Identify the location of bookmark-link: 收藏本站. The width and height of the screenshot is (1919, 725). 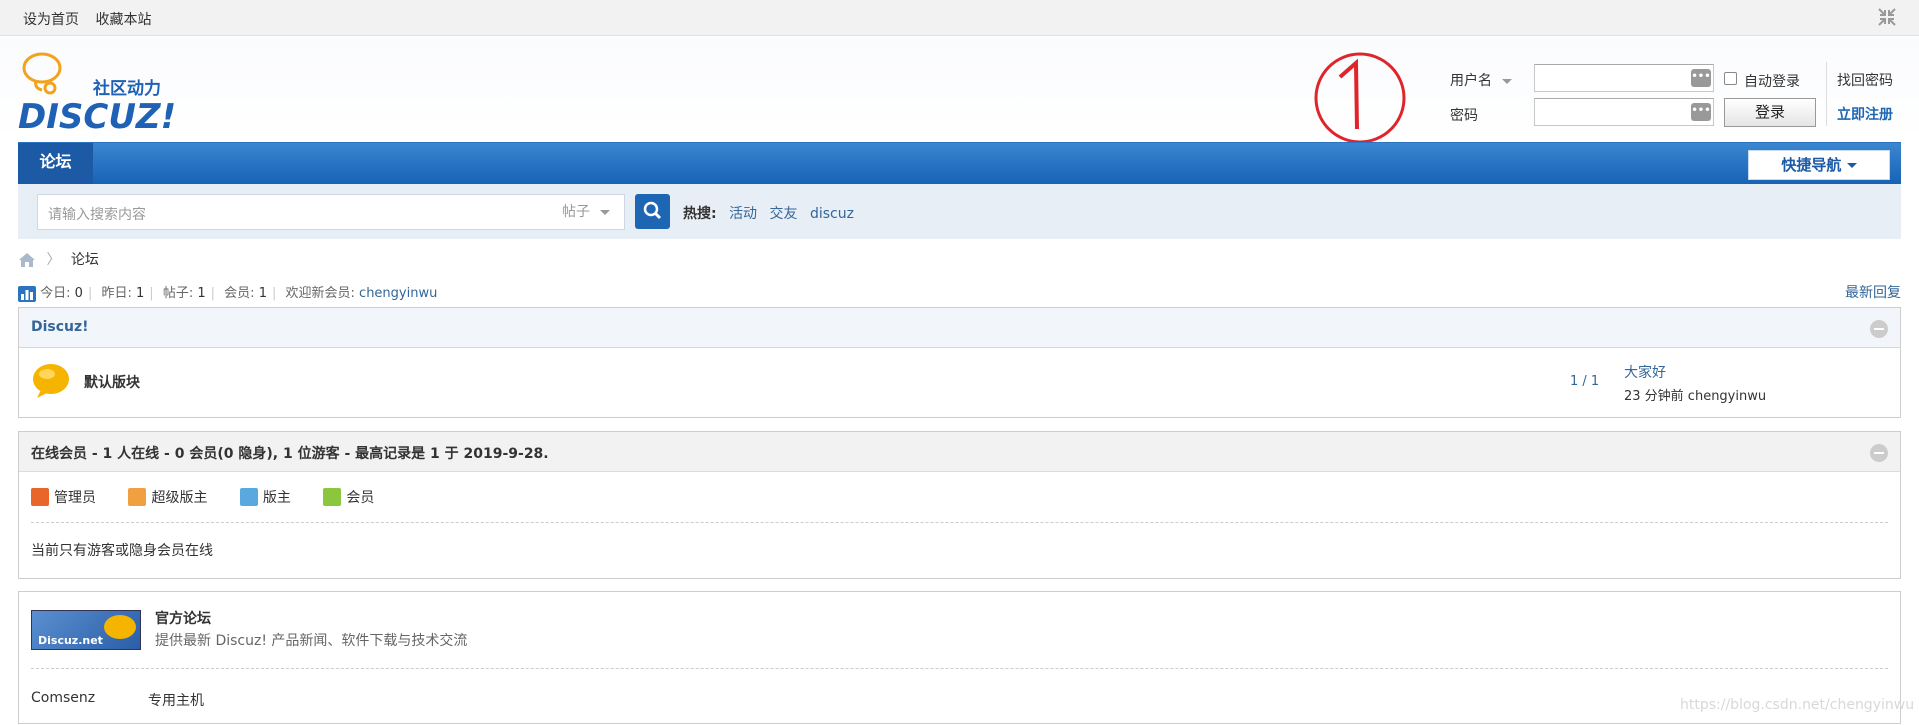
(123, 20).